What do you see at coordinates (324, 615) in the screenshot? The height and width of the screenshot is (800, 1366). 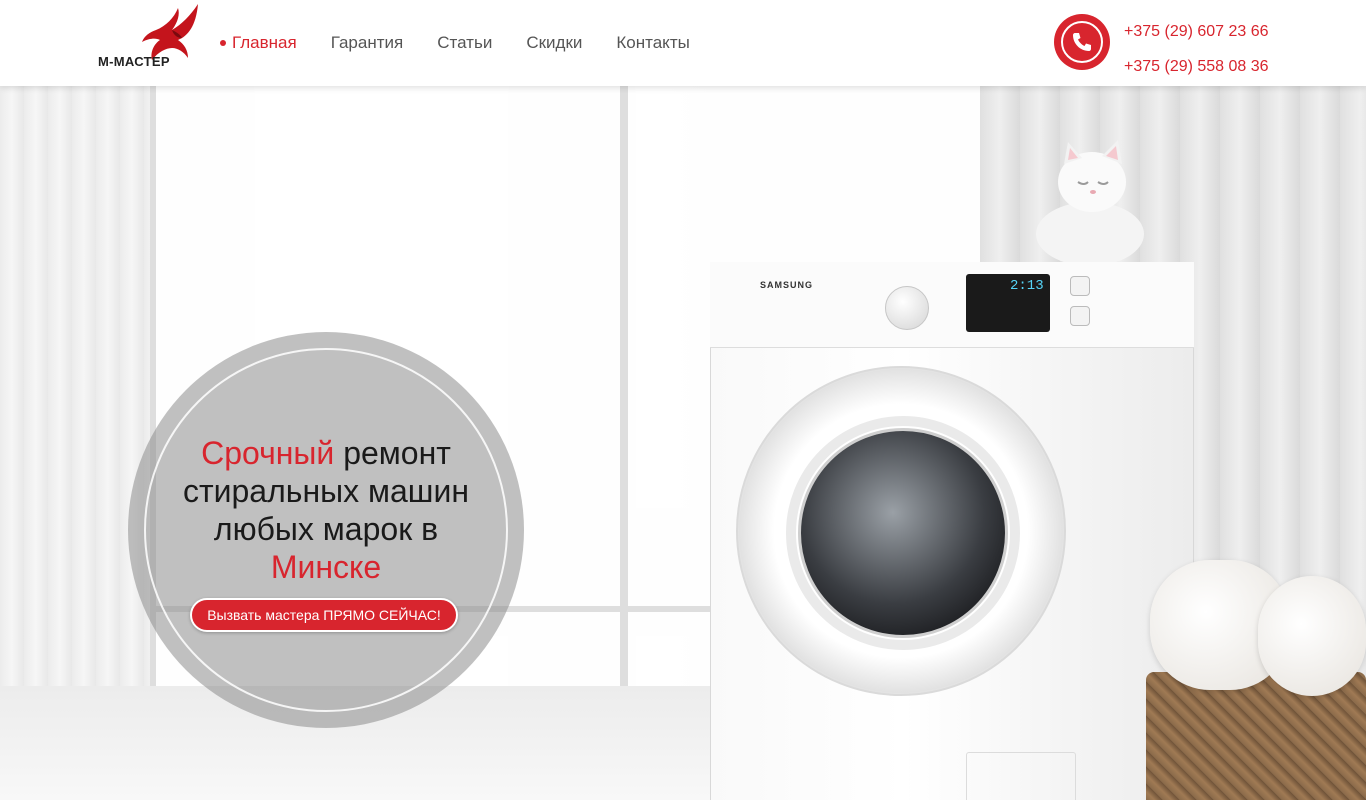 I see `call-master-button: Вызвать мастера ПРЯМО СЕЙЧАС!` at bounding box center [324, 615].